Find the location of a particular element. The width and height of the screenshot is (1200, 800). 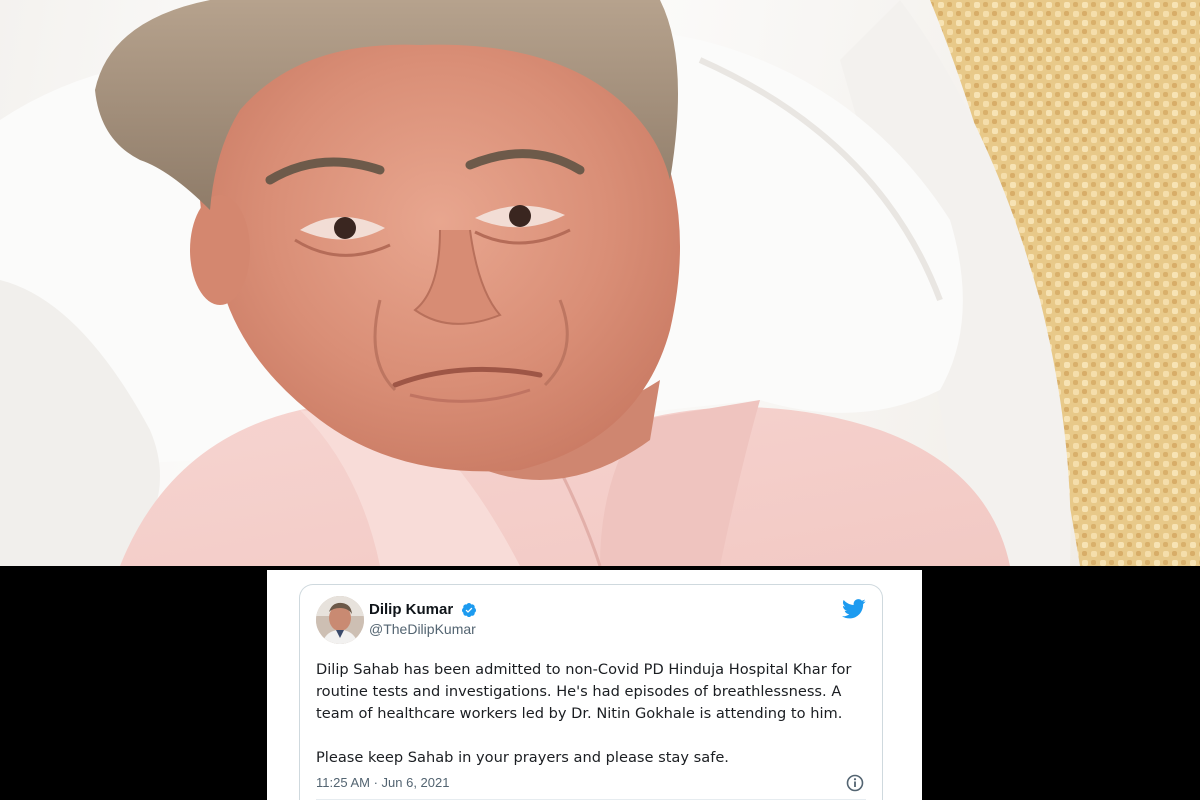

tweet-timestamp: 11:25 AM · Jun 6, 2021 is located at coordinates (382, 782).